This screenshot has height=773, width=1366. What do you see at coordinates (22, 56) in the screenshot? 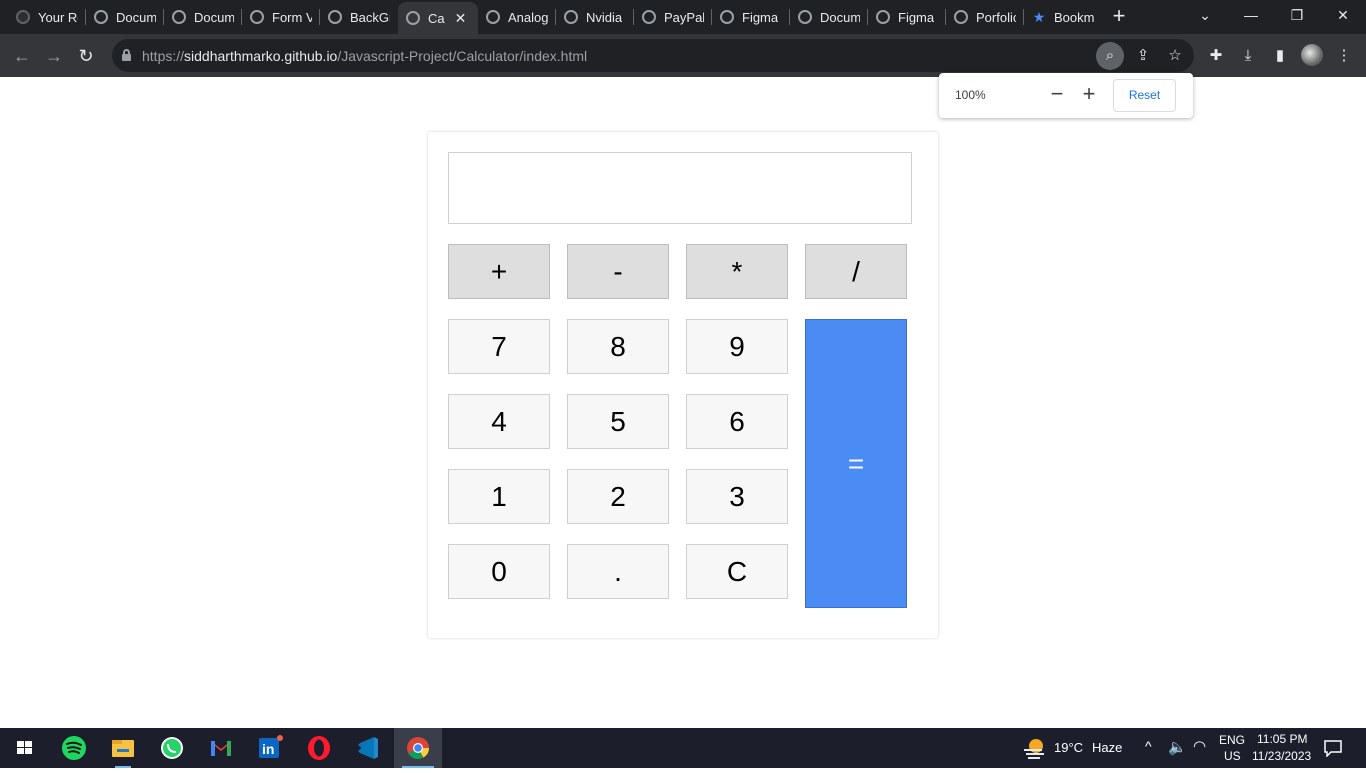
I see `back-icon: ←` at bounding box center [22, 56].